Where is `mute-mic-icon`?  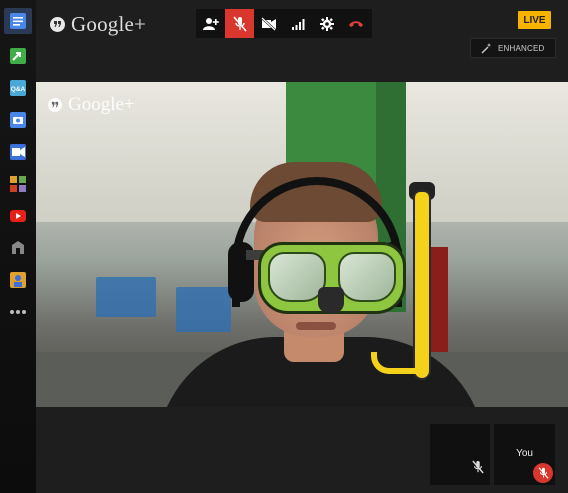 mute-mic-icon is located at coordinates (239, 23).